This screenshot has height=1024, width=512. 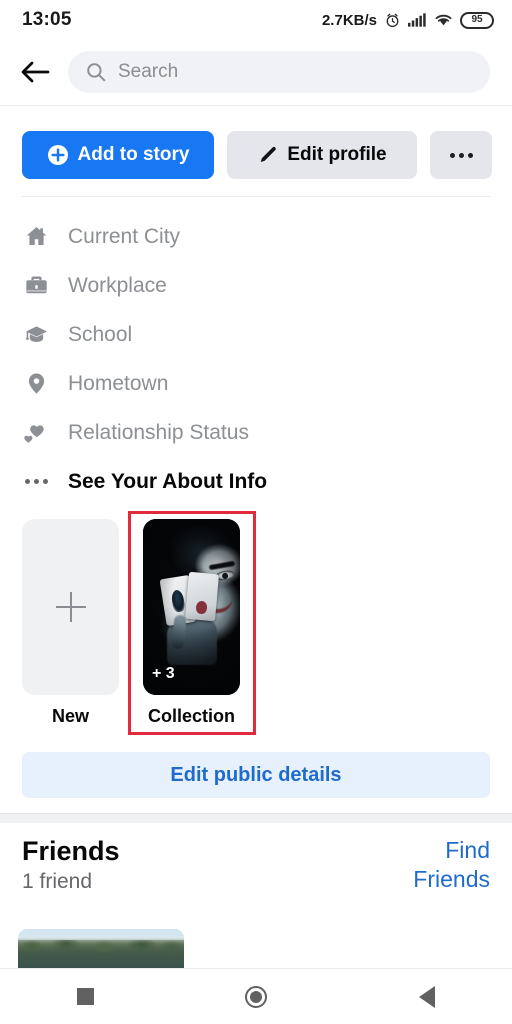 What do you see at coordinates (168, 481) in the screenshot?
I see `see-your-about-info-label: See Your About Info` at bounding box center [168, 481].